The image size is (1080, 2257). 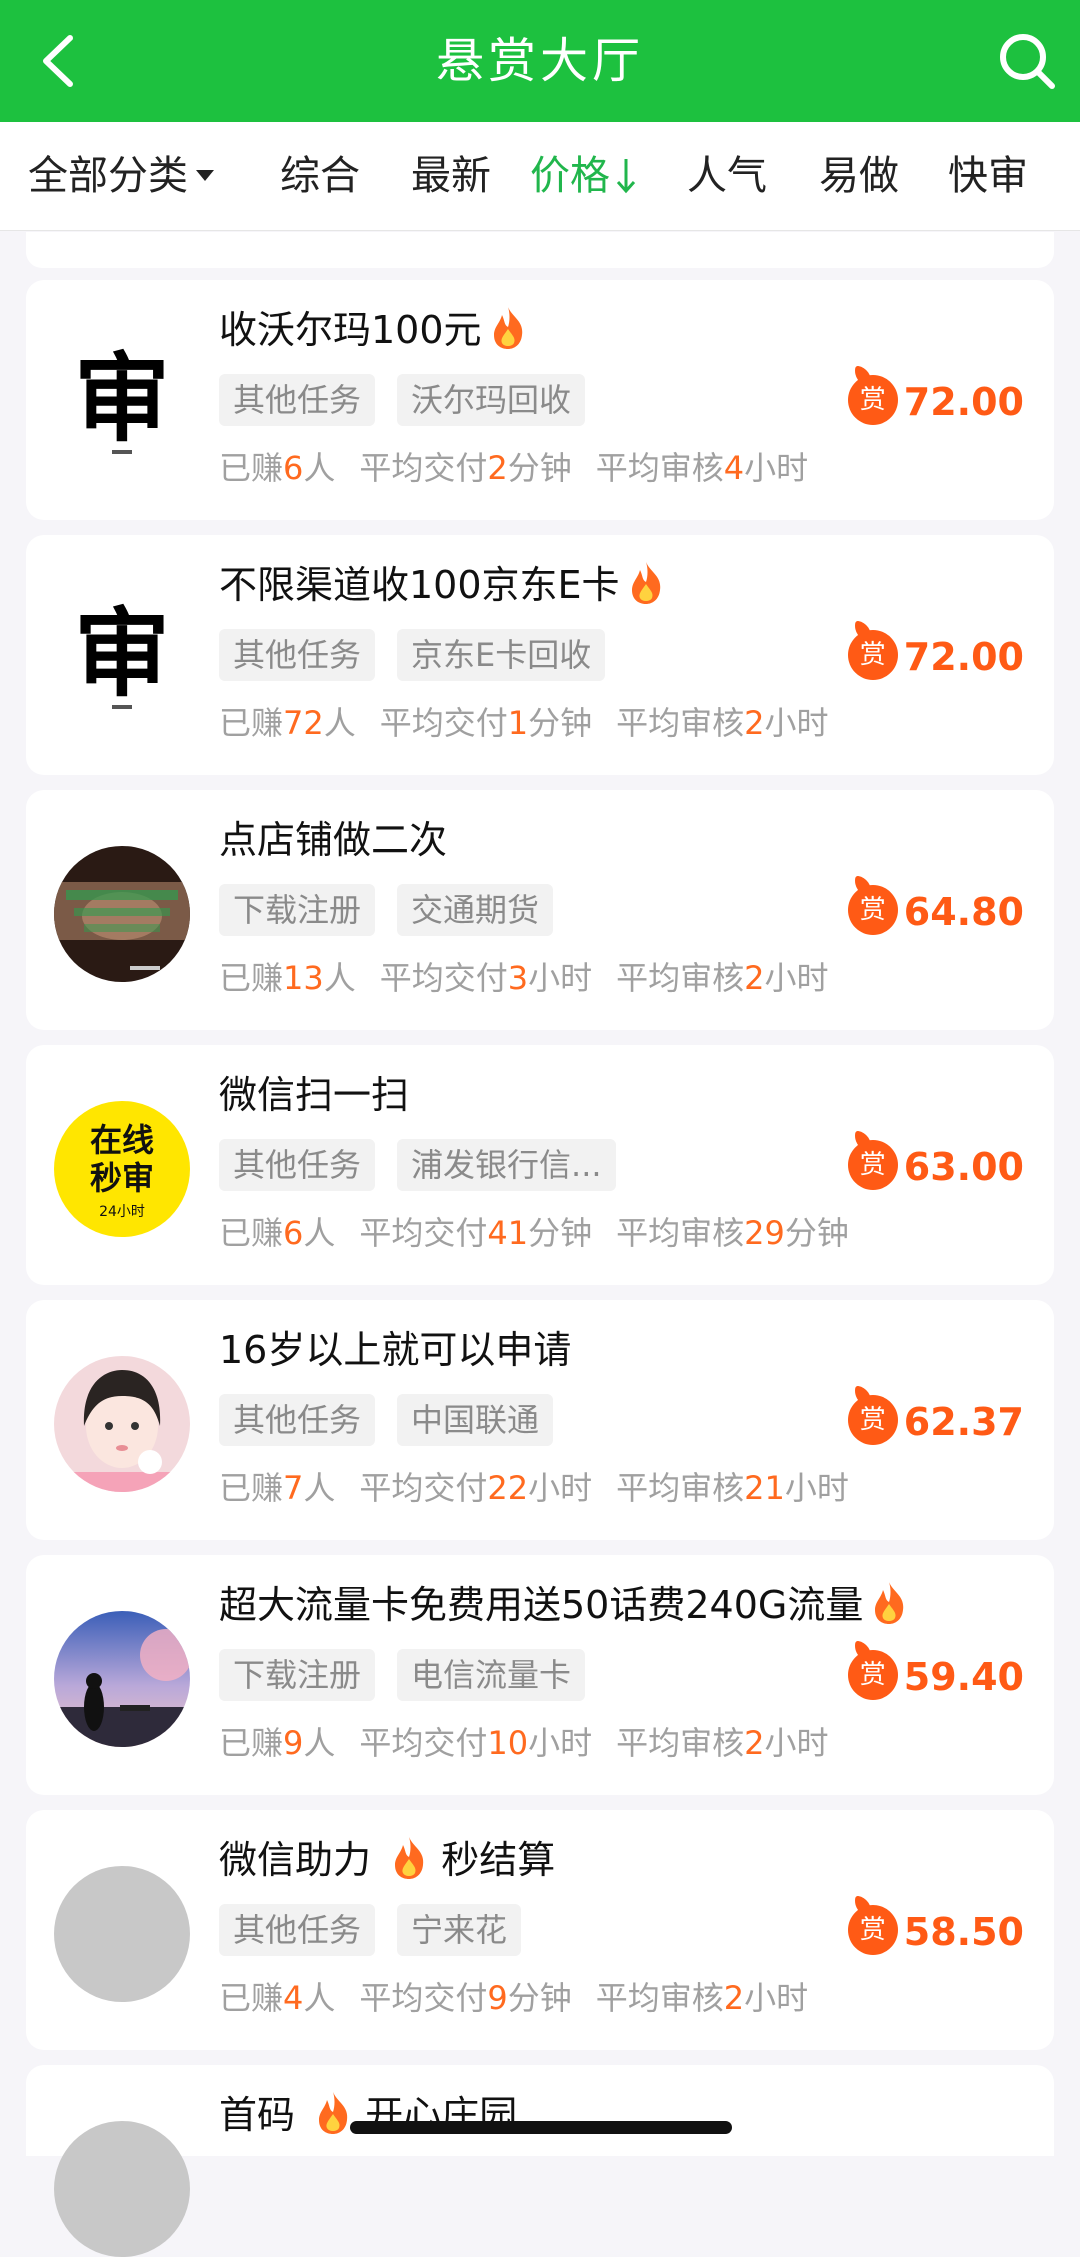 I want to click on category-label: 全部分类, so click(x=108, y=176).